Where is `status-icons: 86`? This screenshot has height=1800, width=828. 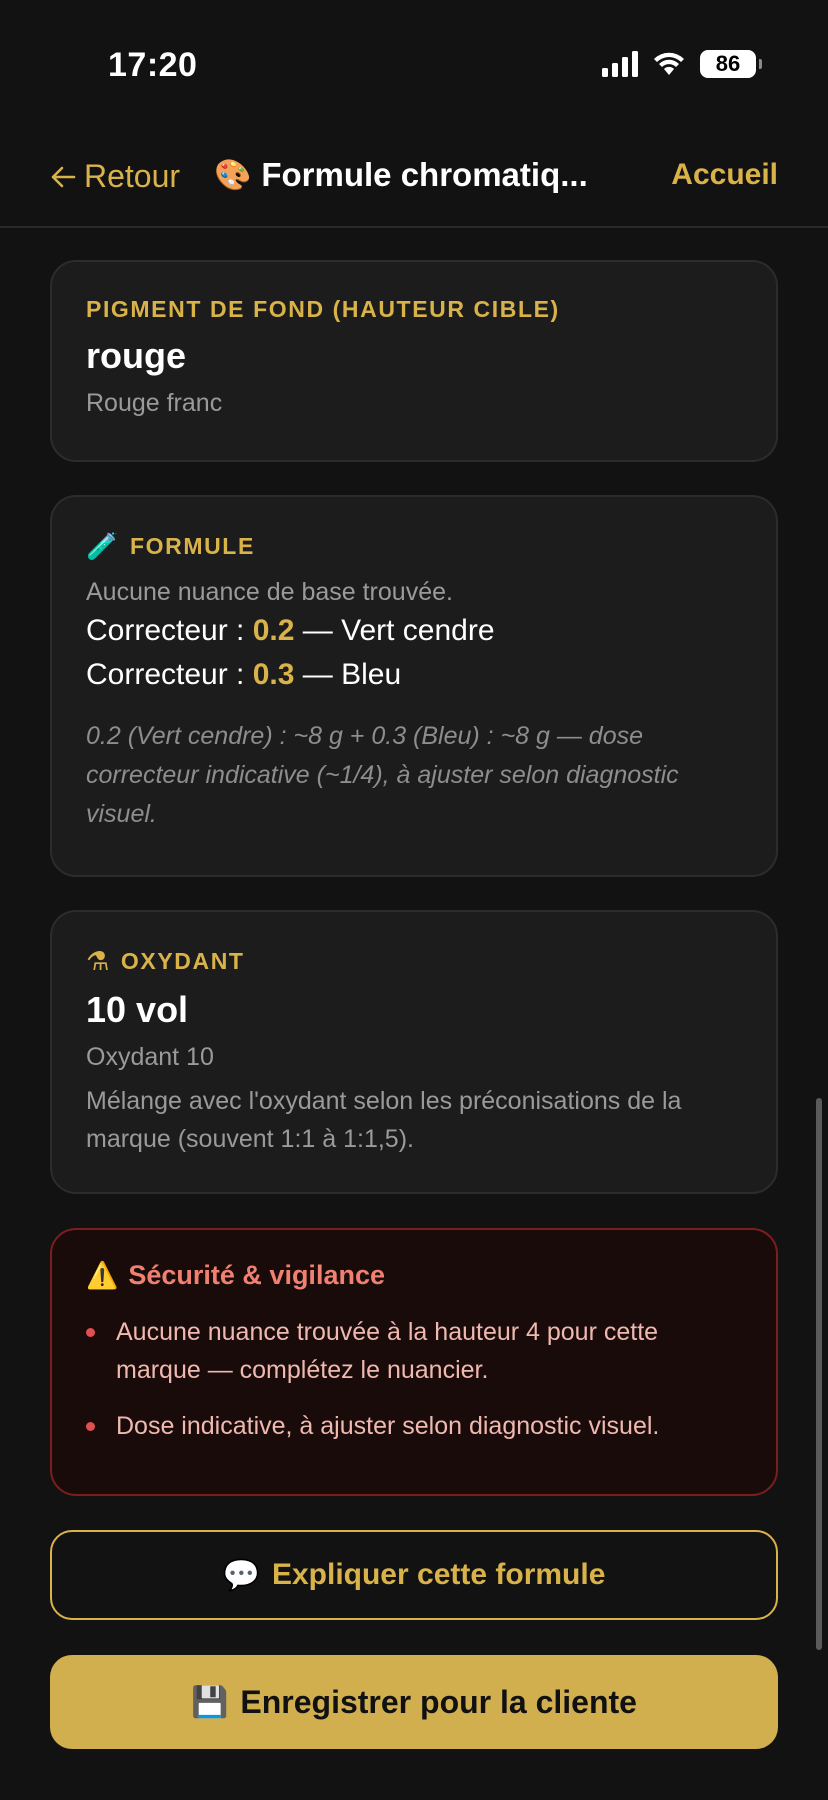 status-icons: 86 is located at coordinates (682, 64).